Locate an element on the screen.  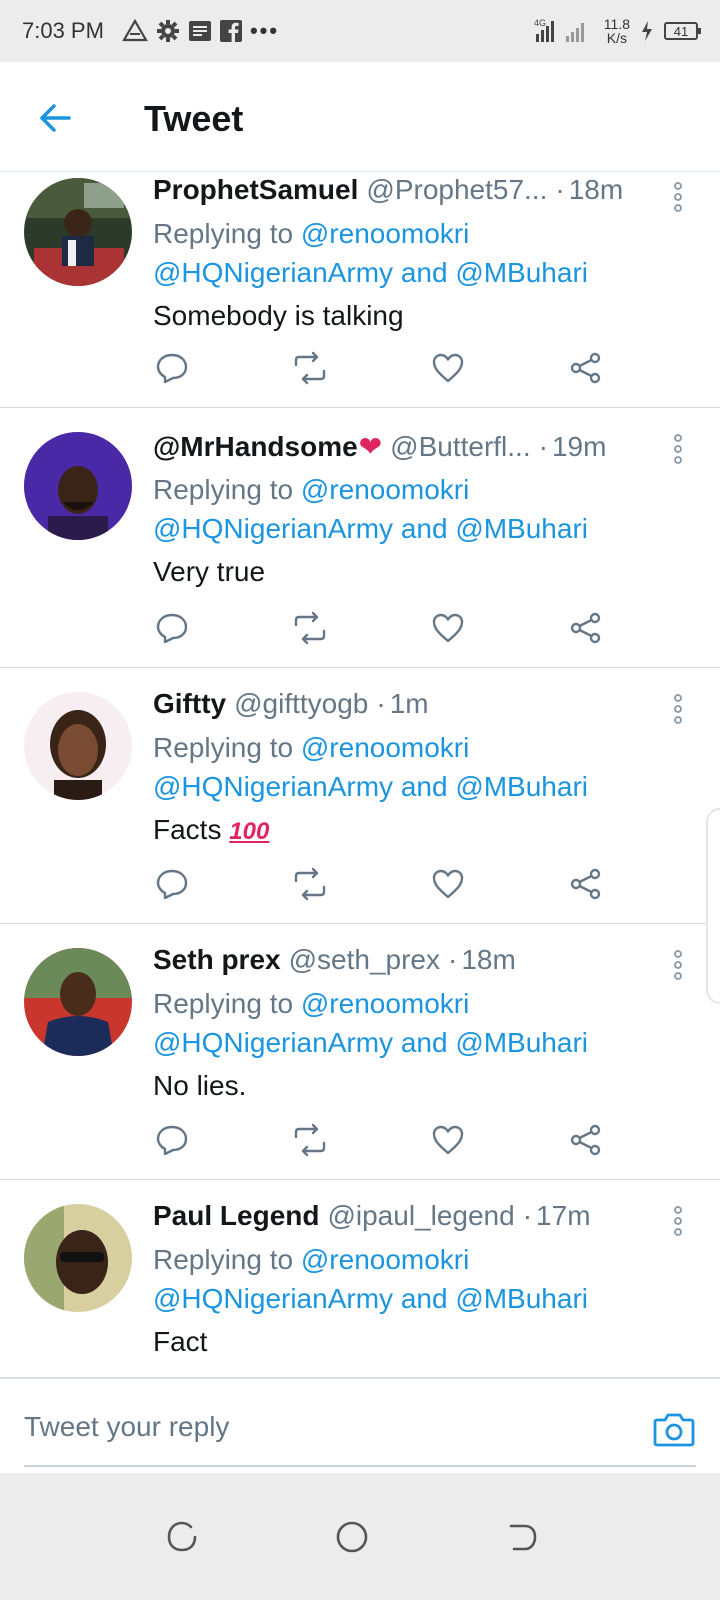
camera-icon is located at coordinates (674, 1430).